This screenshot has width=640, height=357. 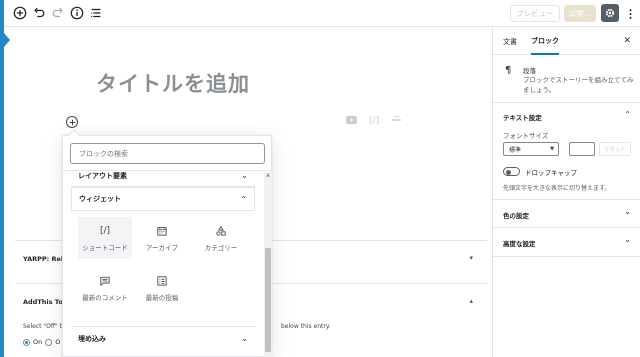 What do you see at coordinates (471, 301) in the screenshot?
I see `caret-up-icon: ▴` at bounding box center [471, 301].